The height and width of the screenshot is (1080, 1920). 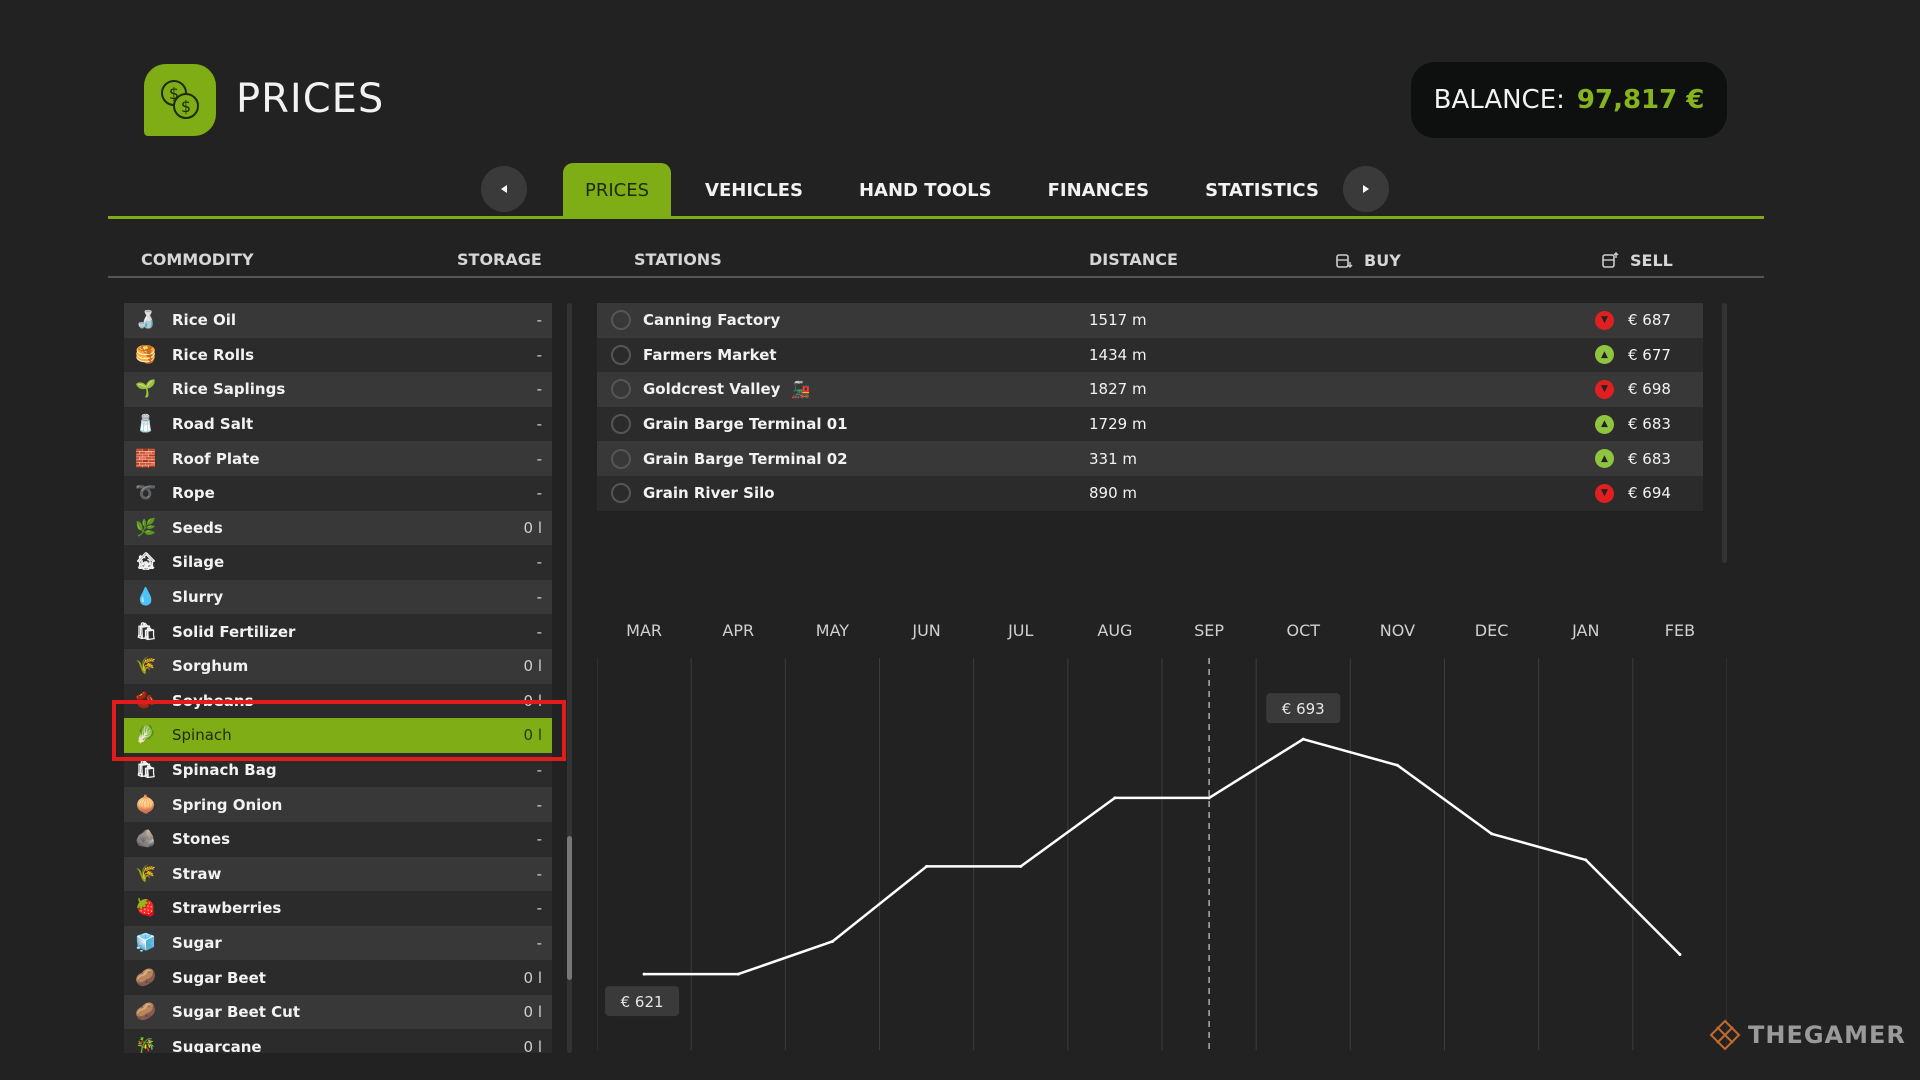 What do you see at coordinates (338, 528) in the screenshot?
I see `commodity-row: 🌿 Seeds 0 l` at bounding box center [338, 528].